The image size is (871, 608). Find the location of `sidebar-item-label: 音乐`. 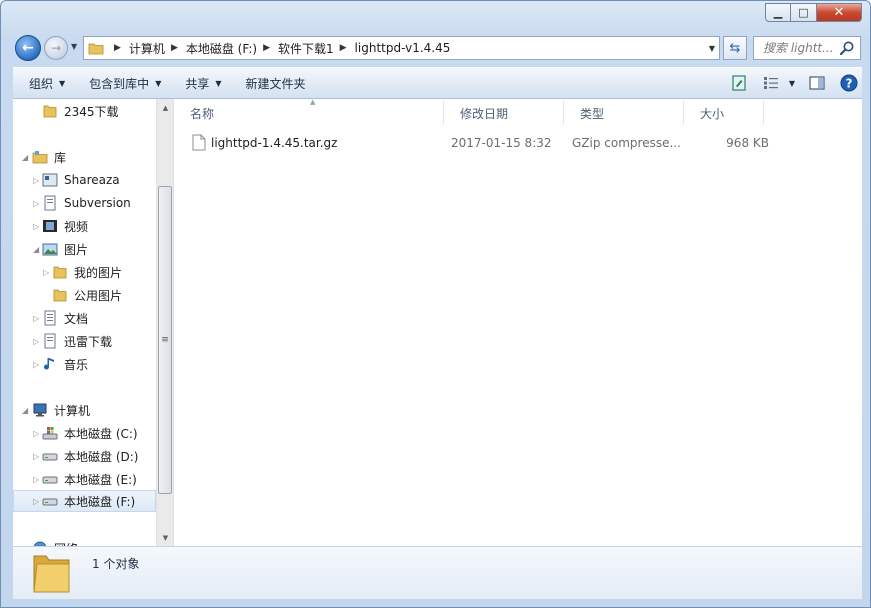

sidebar-item-label: 音乐 is located at coordinates (76, 364).